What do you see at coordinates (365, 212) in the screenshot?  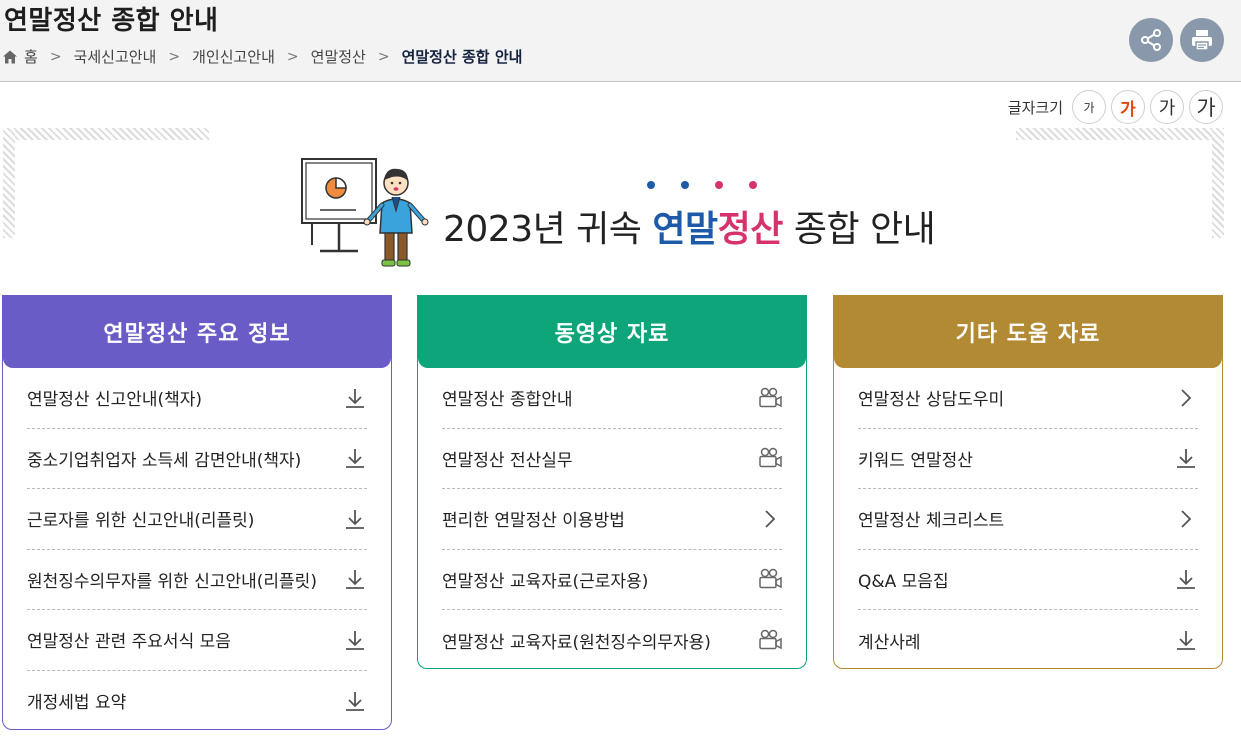 I see `presenter-illustration` at bounding box center [365, 212].